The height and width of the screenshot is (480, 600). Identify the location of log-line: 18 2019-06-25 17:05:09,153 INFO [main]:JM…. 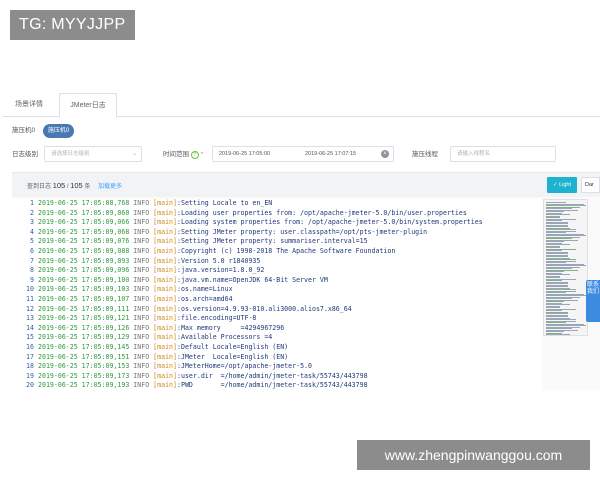
(162, 367).